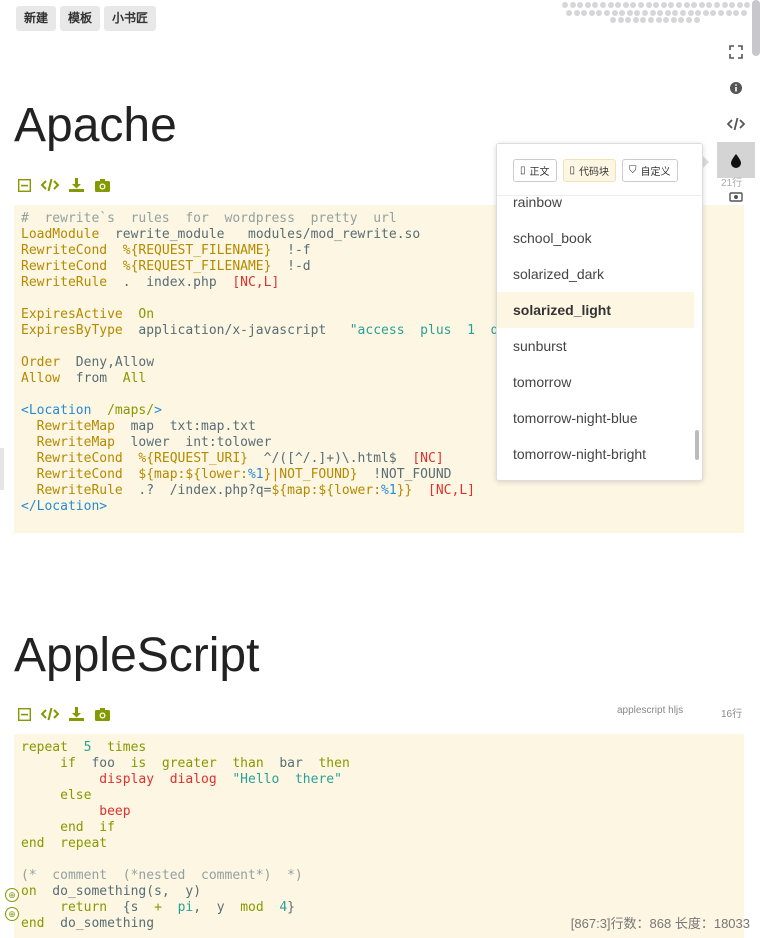 The image size is (760, 938). What do you see at coordinates (650, 170) in the screenshot?
I see `tab-custom: ⛉ 自定义` at bounding box center [650, 170].